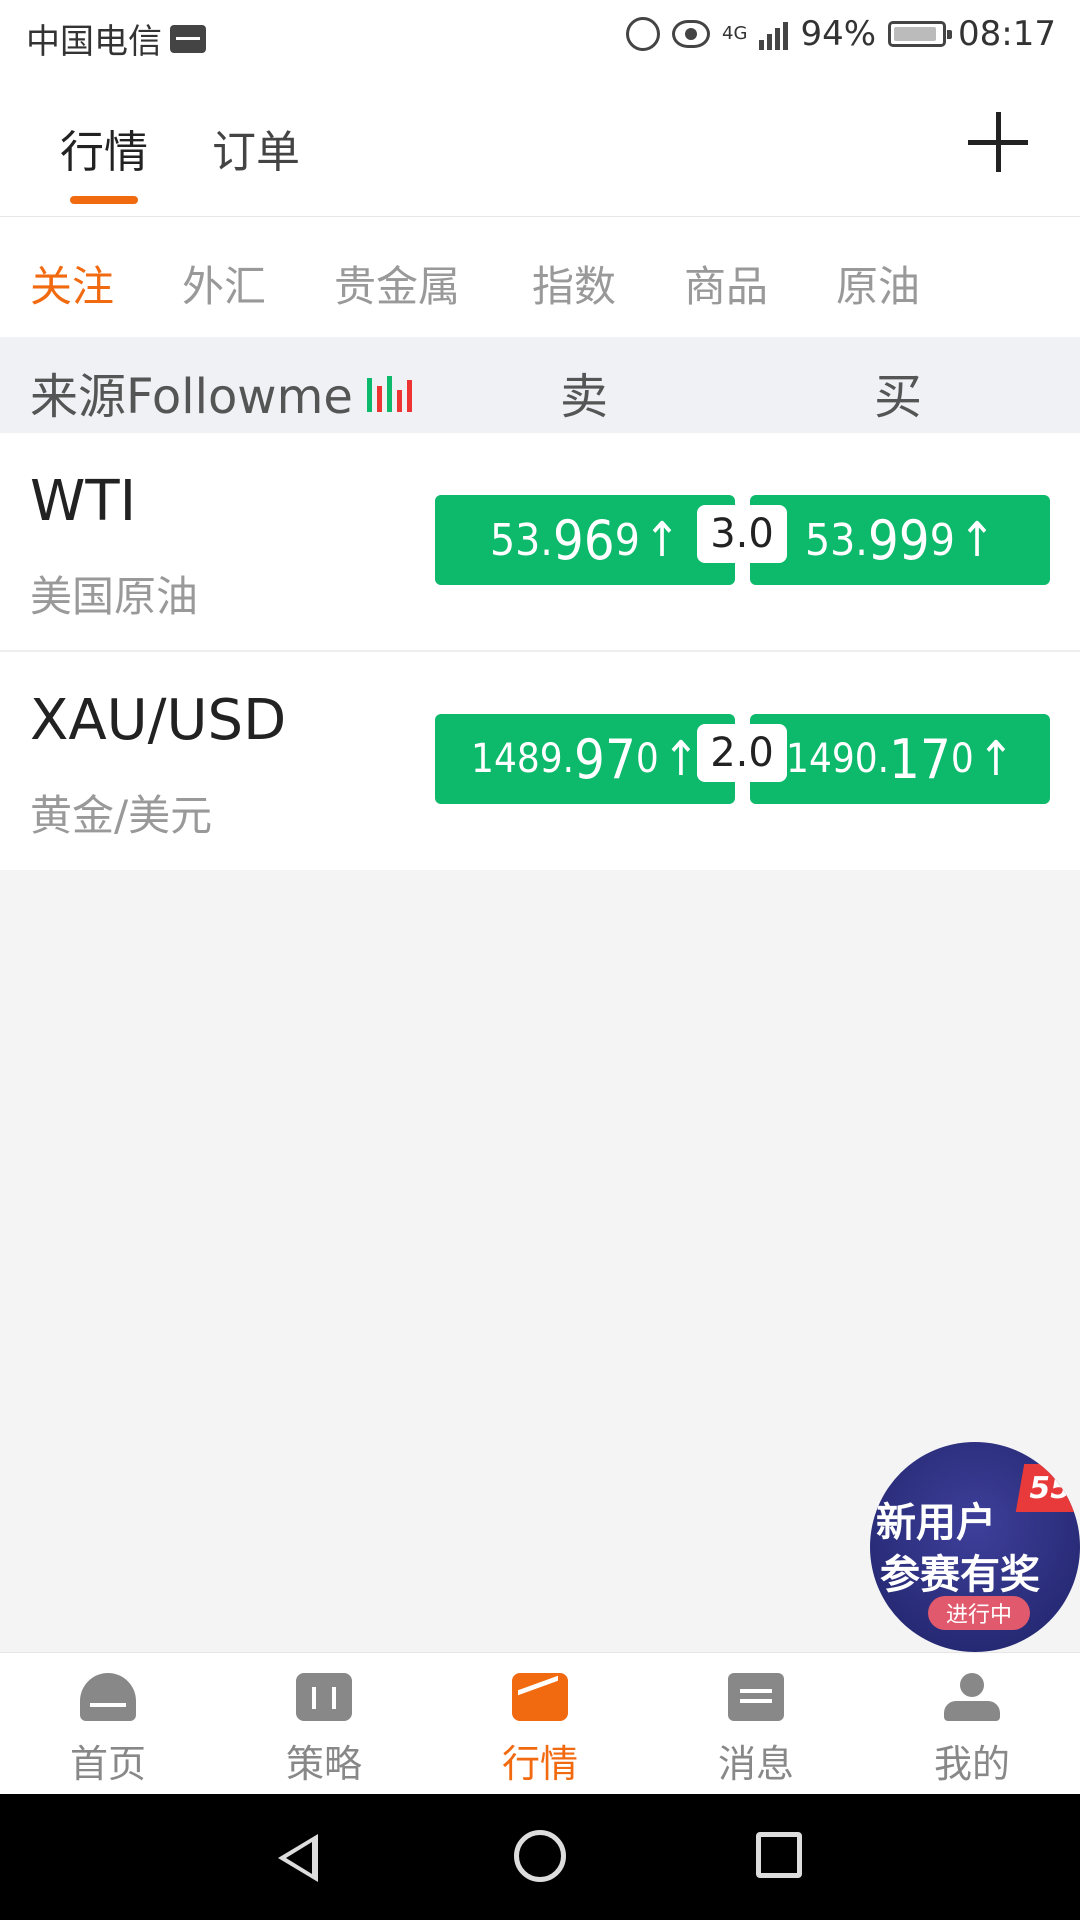 This screenshot has height=1920, width=1080. Describe the element at coordinates (108, 1697) in the screenshot. I see `home-icon` at that location.